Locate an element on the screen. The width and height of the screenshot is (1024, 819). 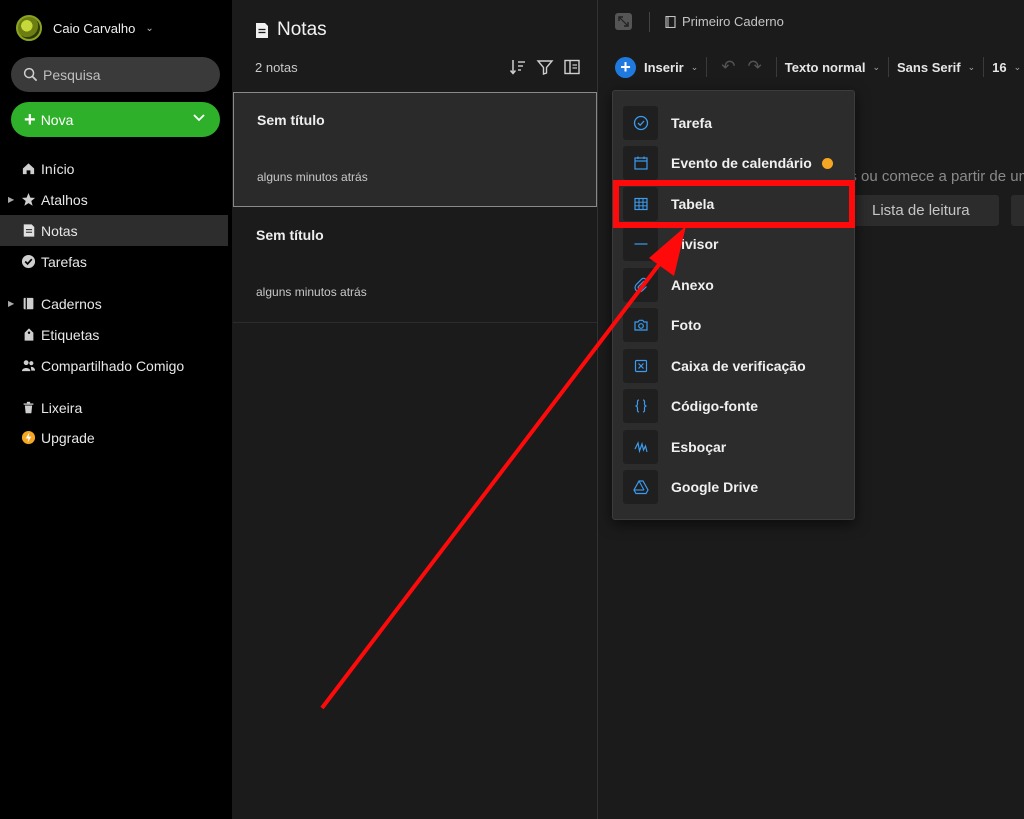
sort-icon is located at coordinates (518, 67).